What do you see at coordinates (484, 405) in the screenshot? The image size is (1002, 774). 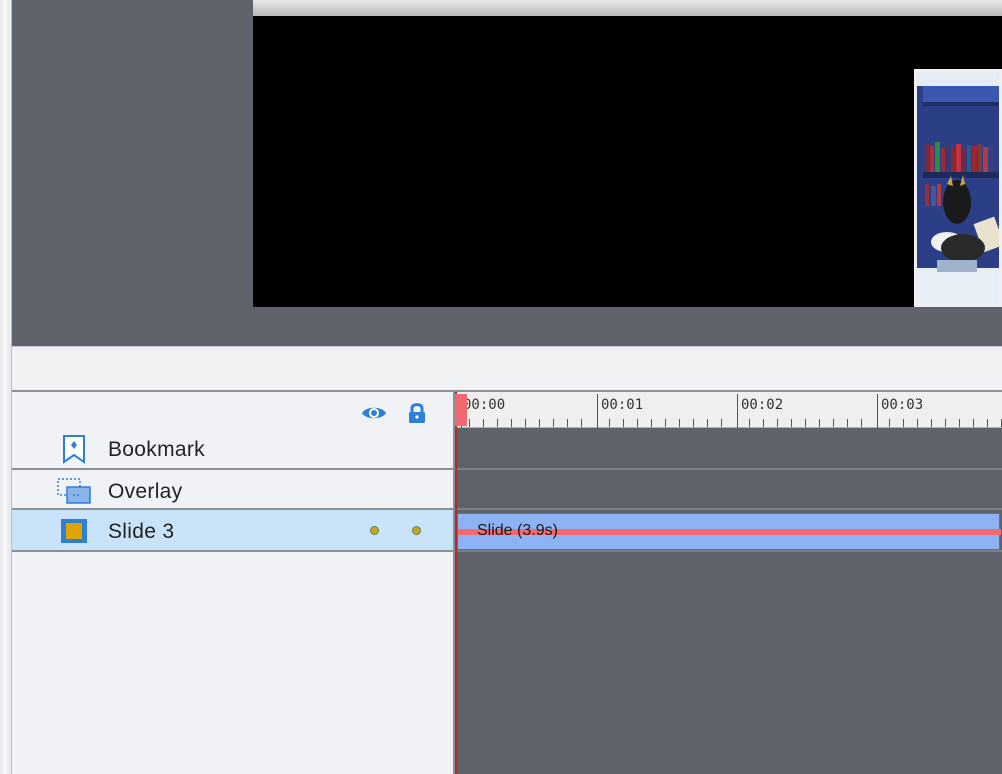 I see `ruler-label: 00:00` at bounding box center [484, 405].